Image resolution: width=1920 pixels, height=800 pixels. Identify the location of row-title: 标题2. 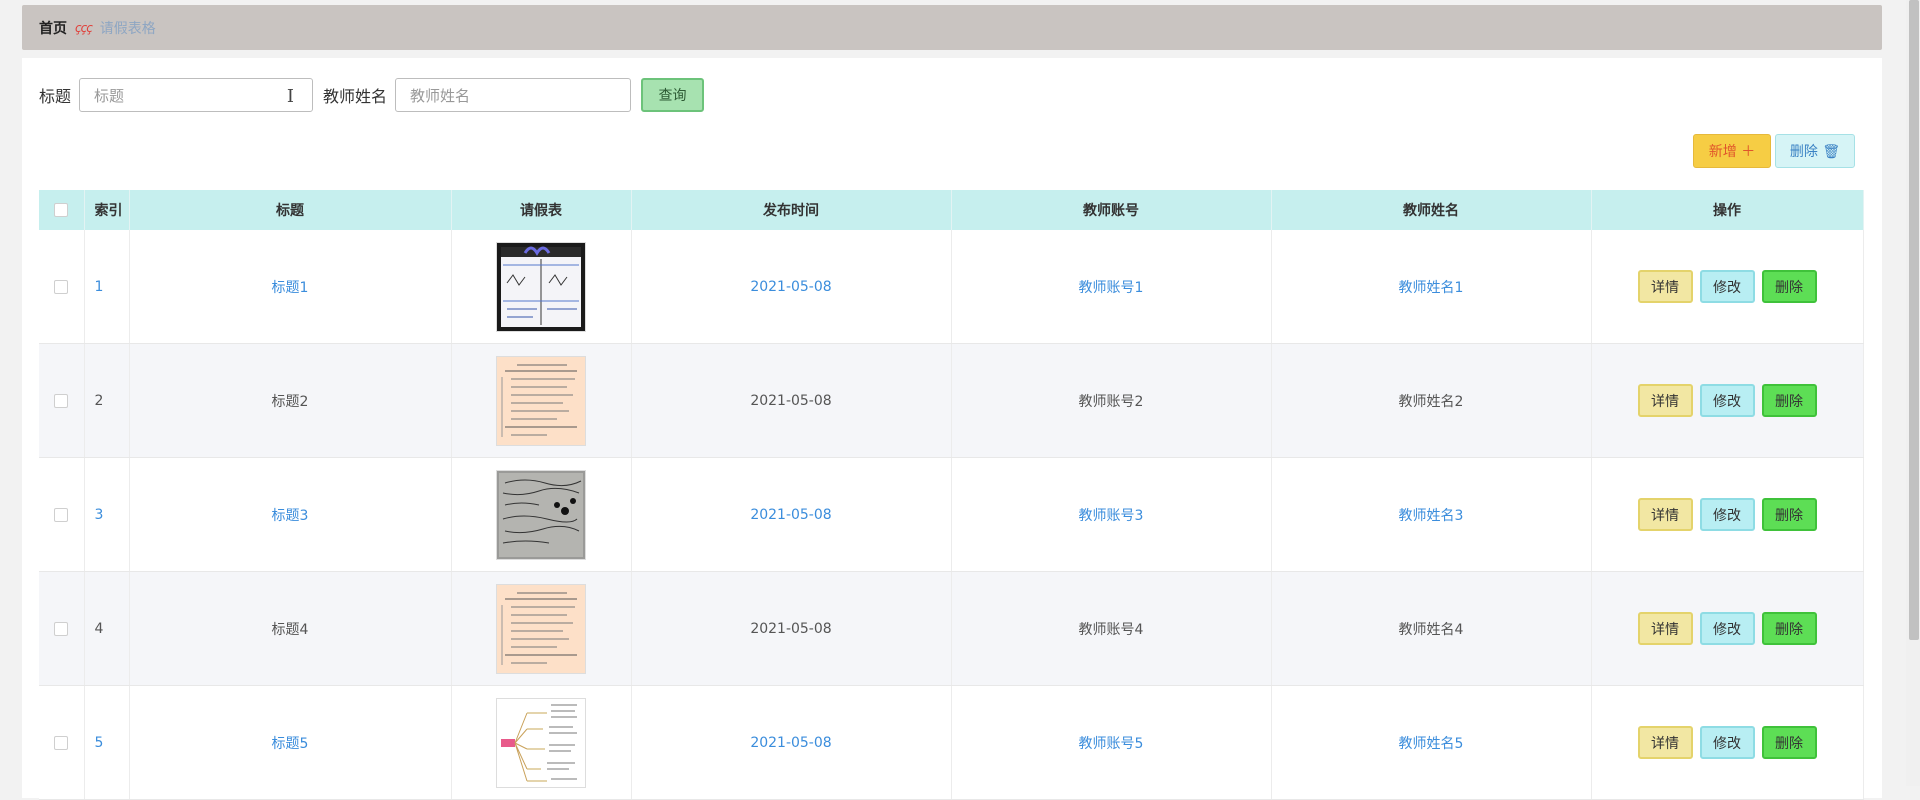
(290, 400).